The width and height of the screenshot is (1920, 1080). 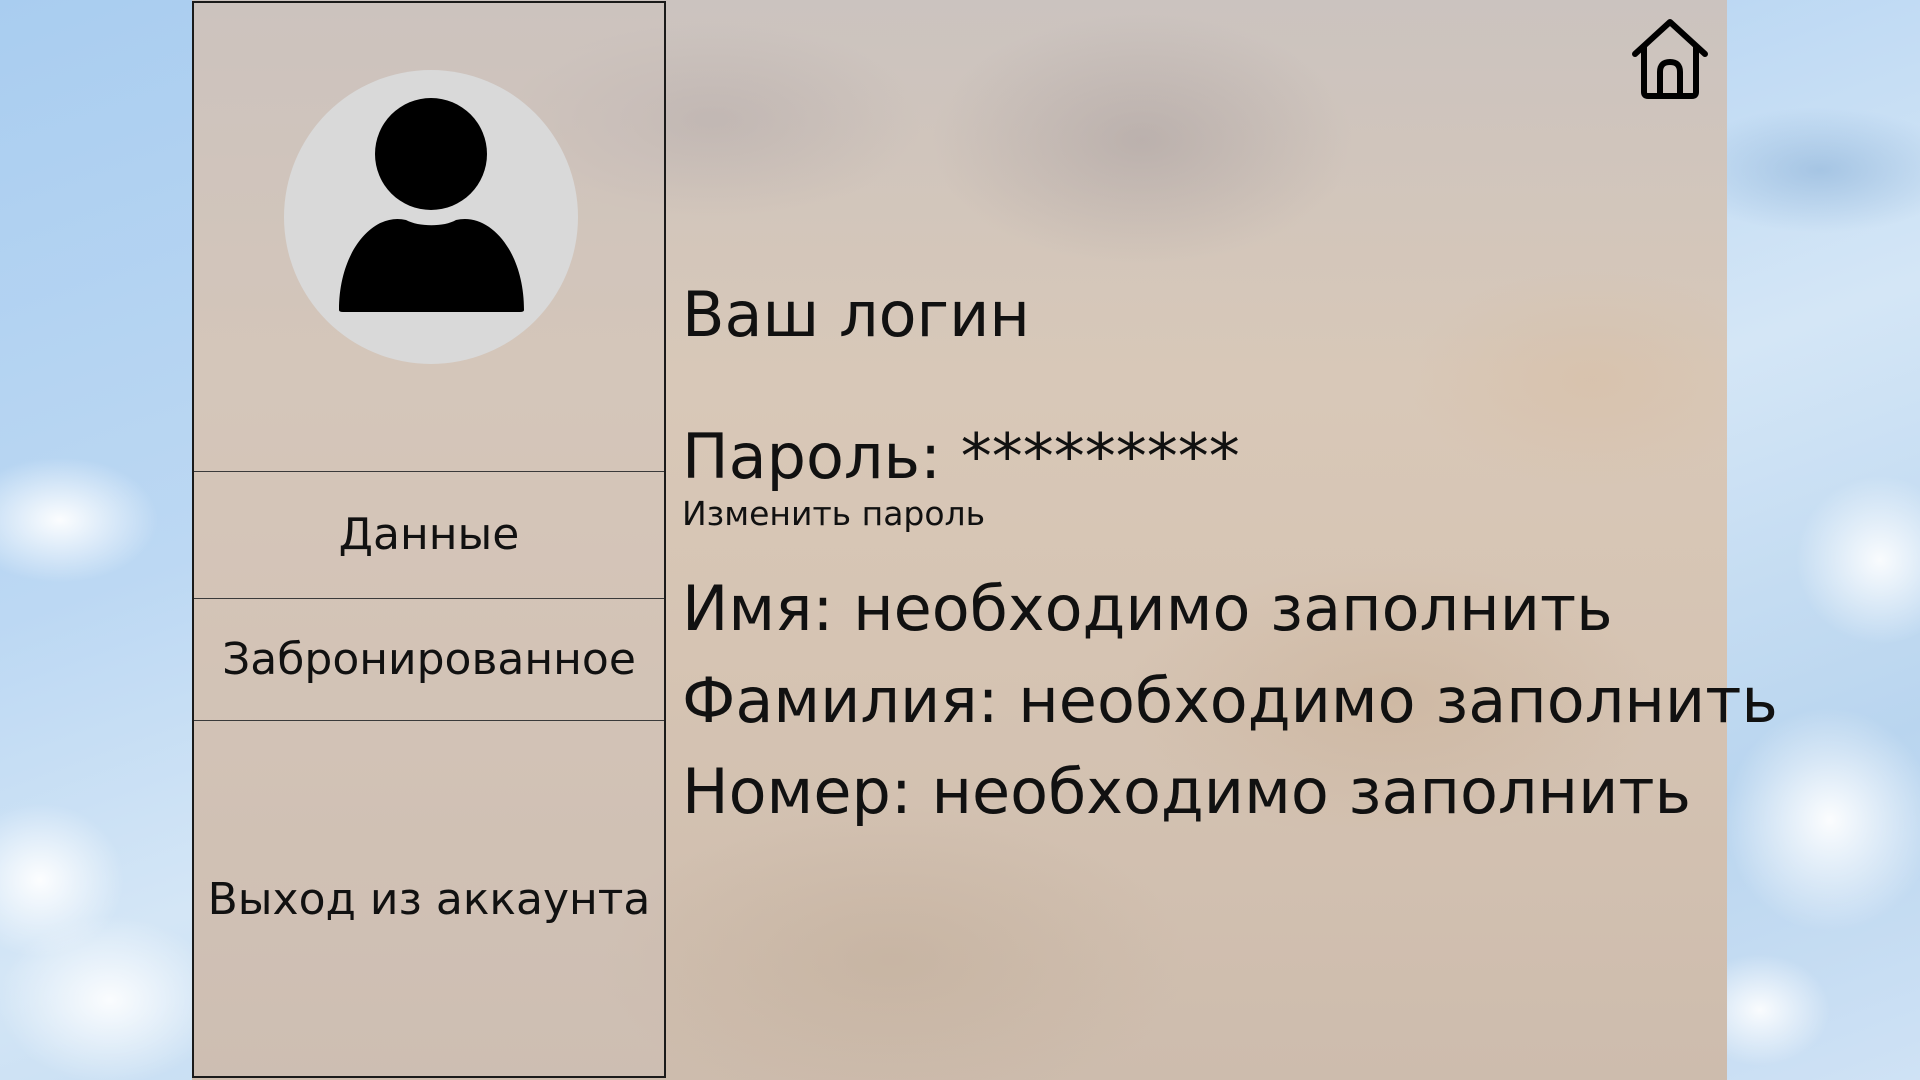 I want to click on sidebar-item-label: Забронированное, so click(x=429, y=659).